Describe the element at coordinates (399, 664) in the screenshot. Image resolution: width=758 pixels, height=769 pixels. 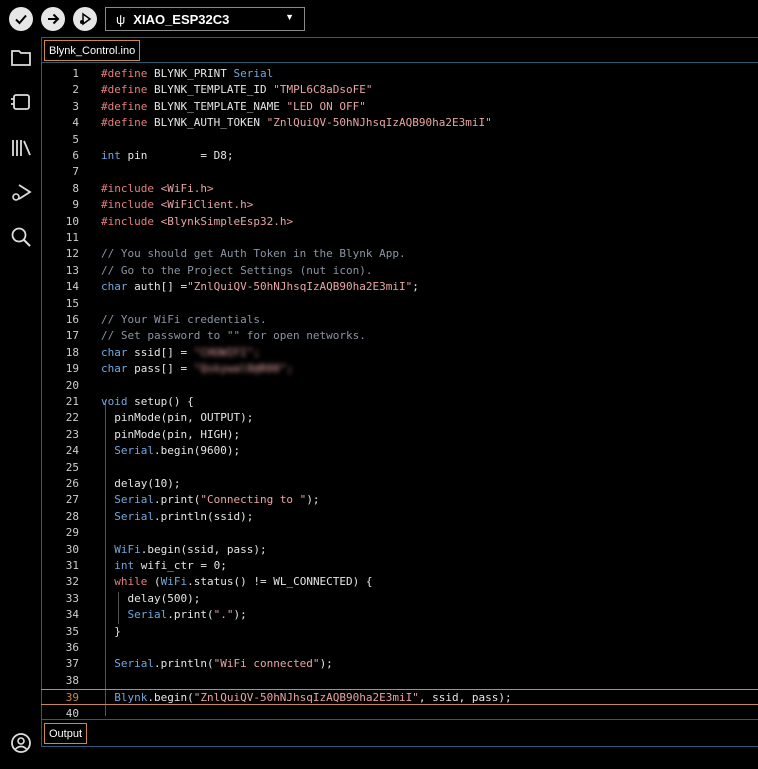
I see `code-line: 37 Serial.println("WiFi connected");` at that location.